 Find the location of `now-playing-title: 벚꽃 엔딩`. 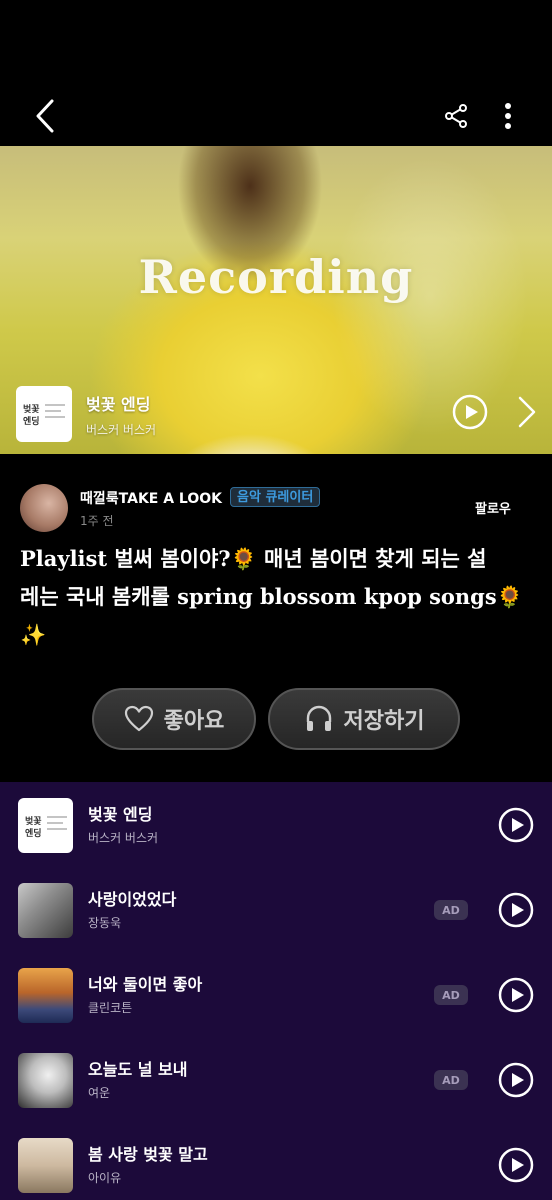

now-playing-title: 벚꽃 엔딩 is located at coordinates (118, 404).